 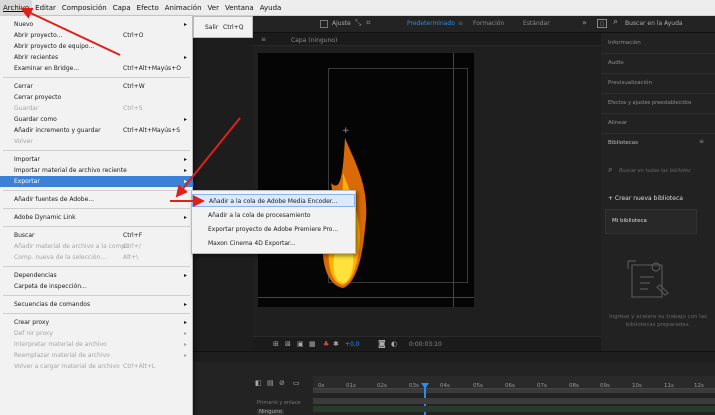 What do you see at coordinates (211, 27) in the screenshot?
I see `menu-item-salir: Salir` at bounding box center [211, 27].